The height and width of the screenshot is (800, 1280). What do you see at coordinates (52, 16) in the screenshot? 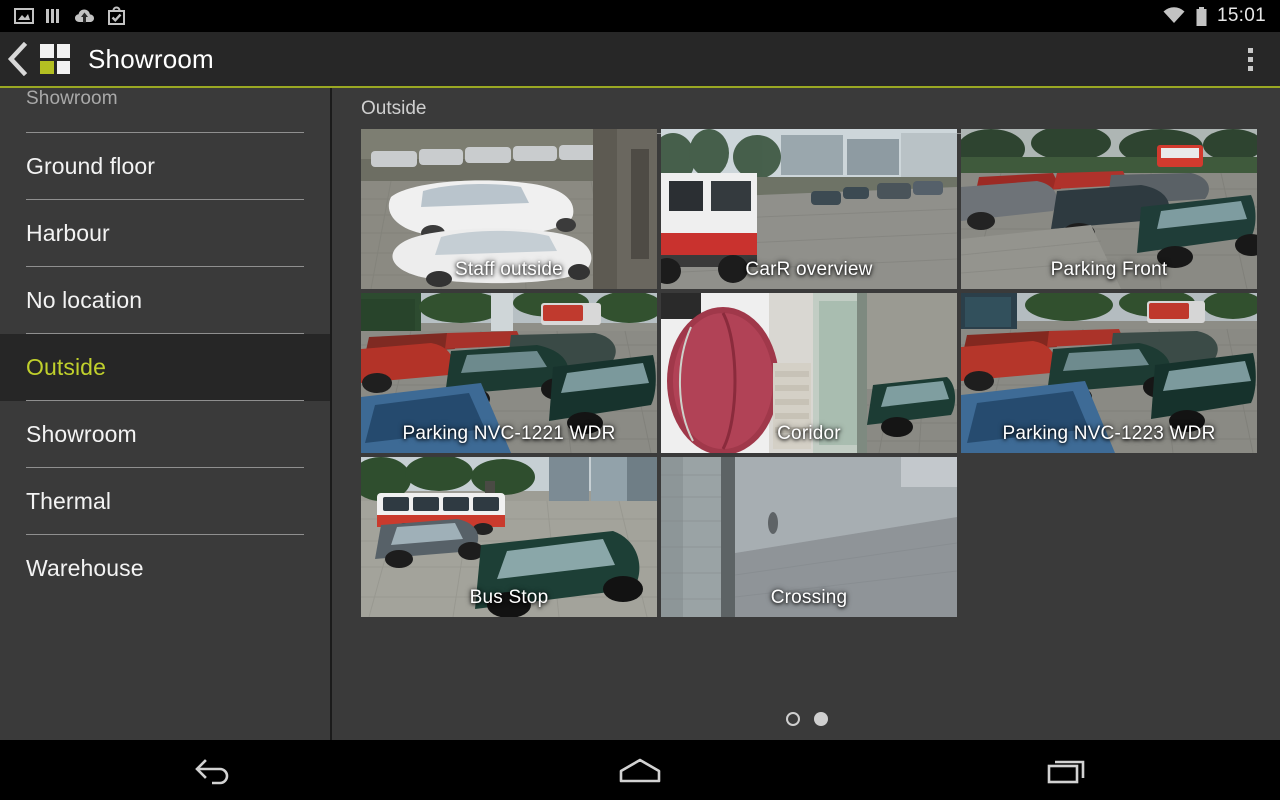
I see `bars-icon` at bounding box center [52, 16].